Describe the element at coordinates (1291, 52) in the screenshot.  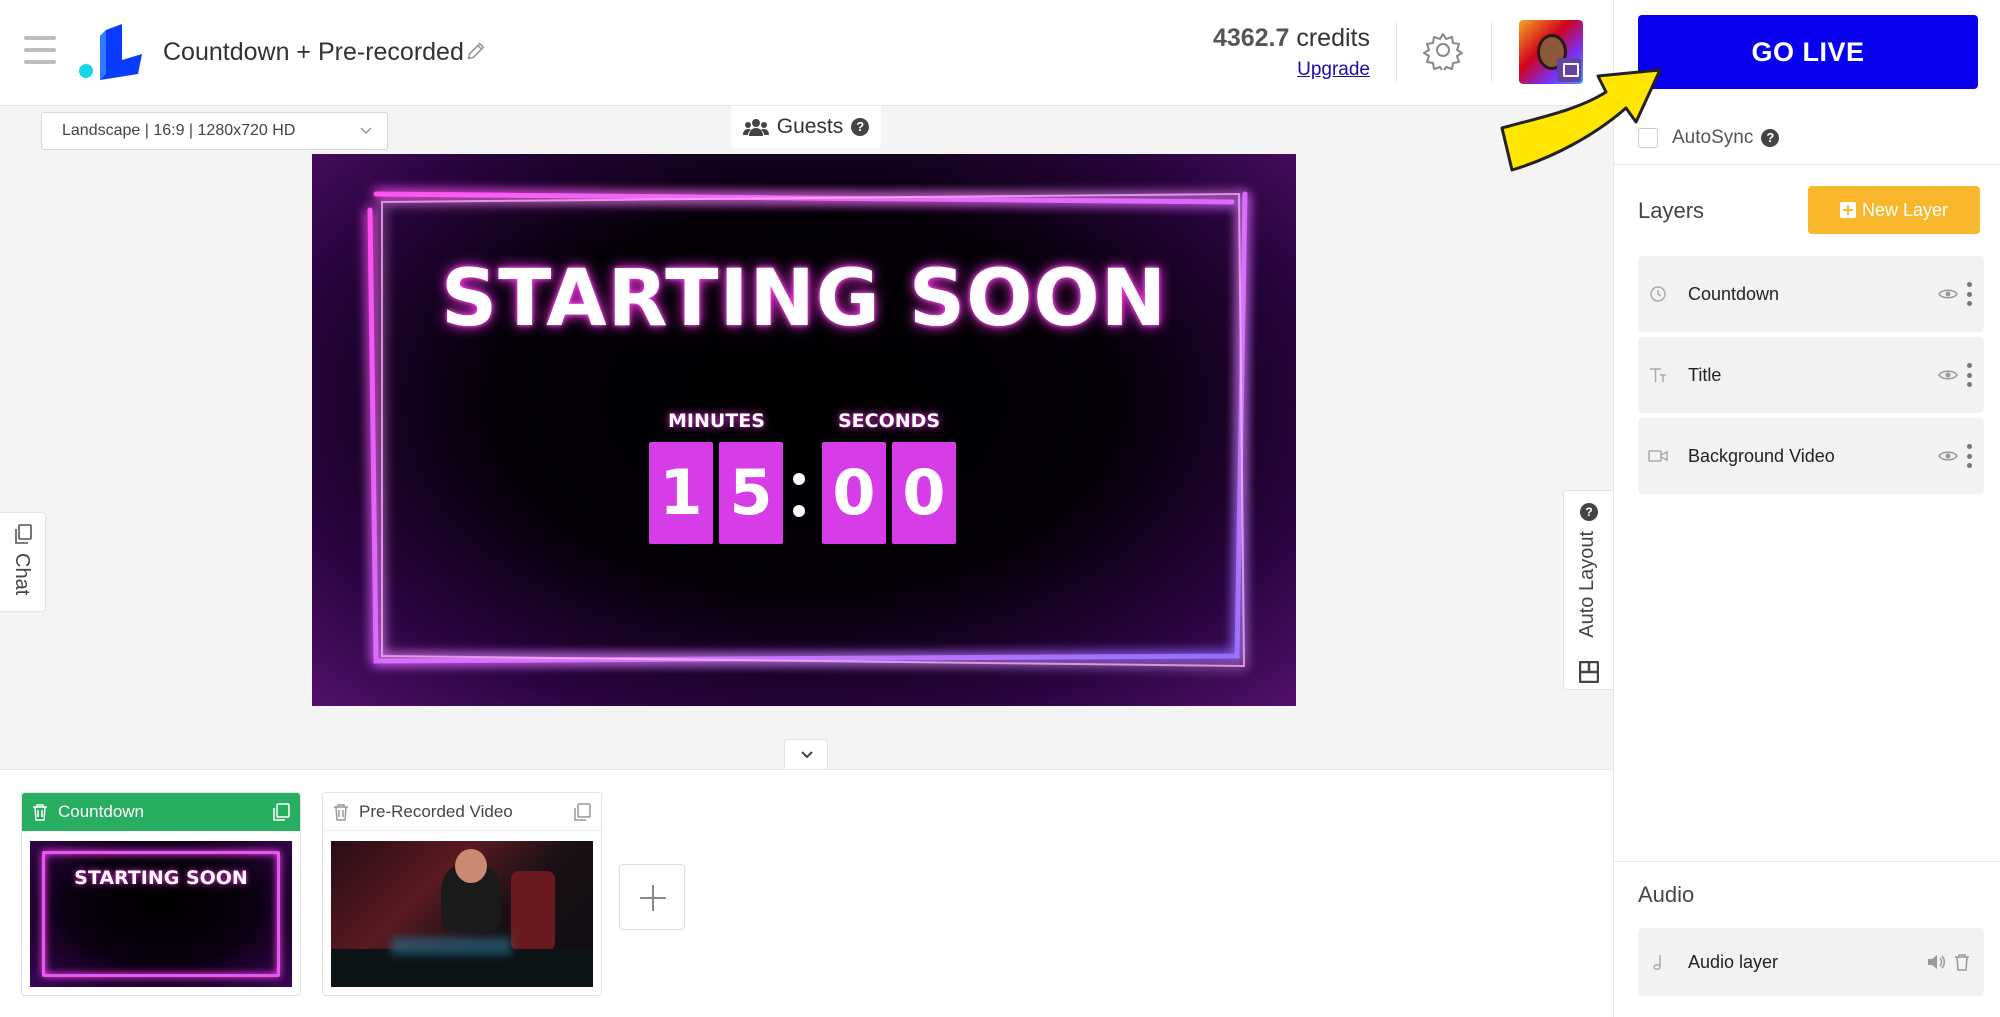
I see `credits-display: 4362.7 credits Upgrade` at that location.